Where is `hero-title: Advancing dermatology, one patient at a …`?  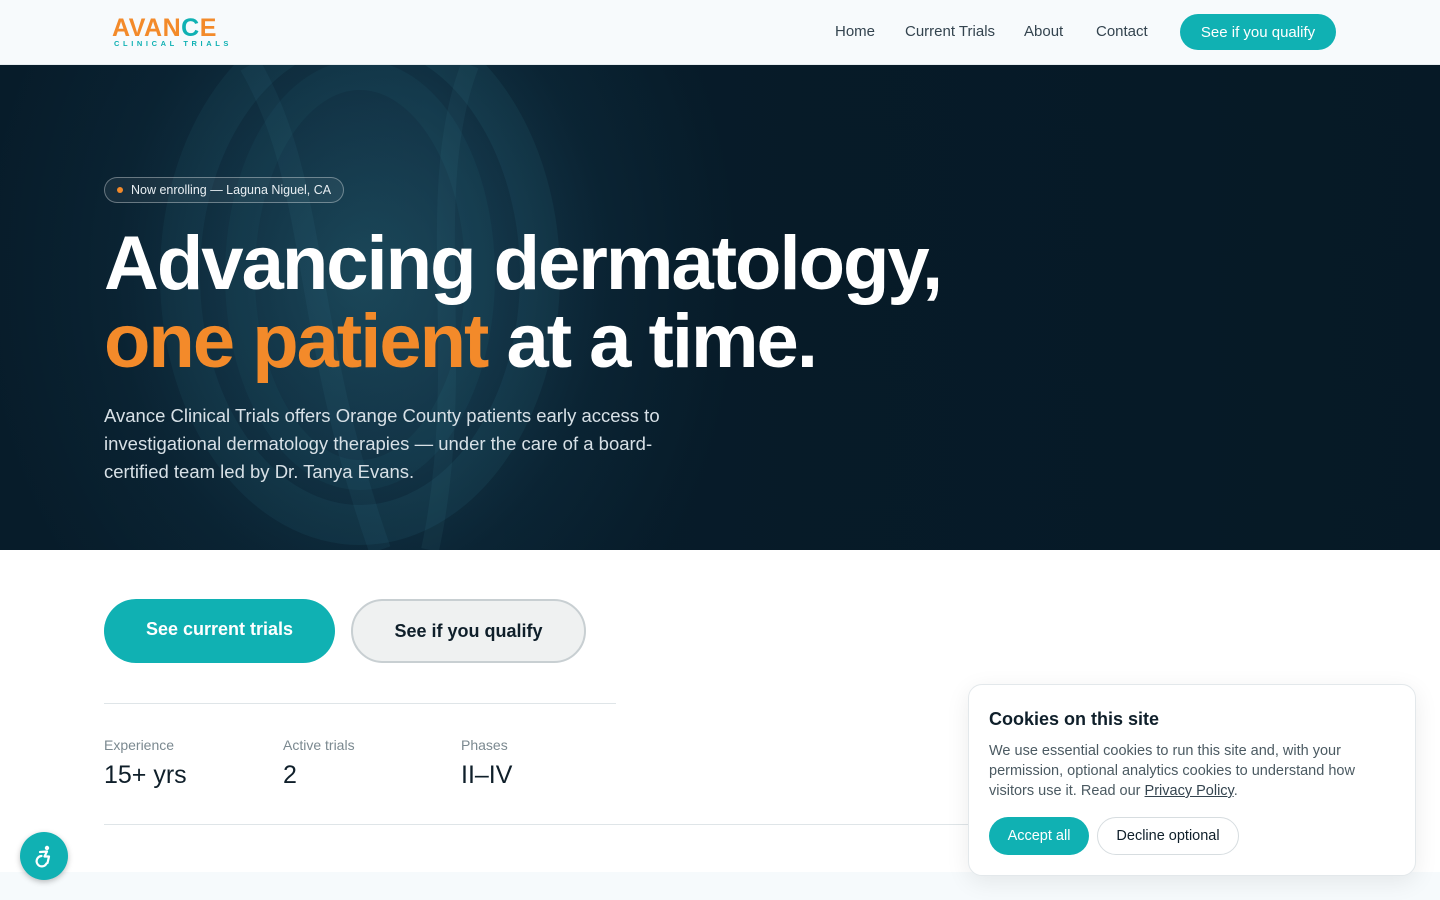
hero-title: Advancing dermatology, one patient at a … is located at coordinates (523, 304).